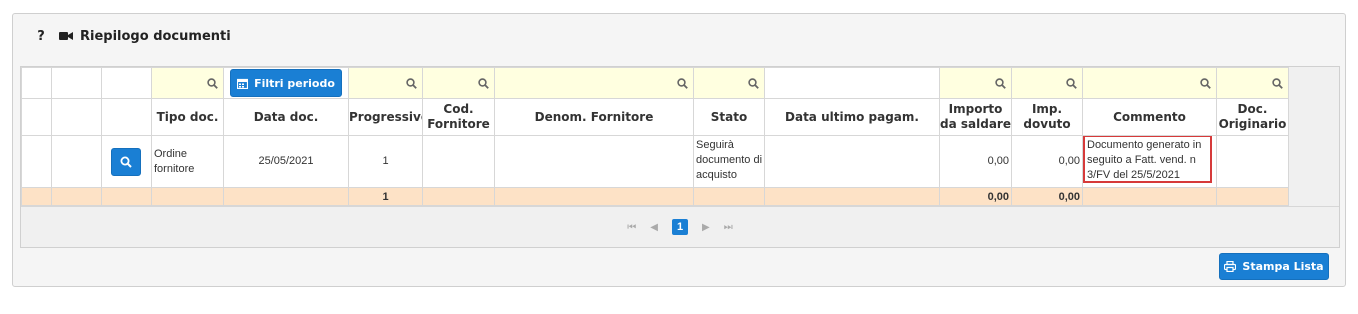  I want to click on filter-stato, so click(729, 83).